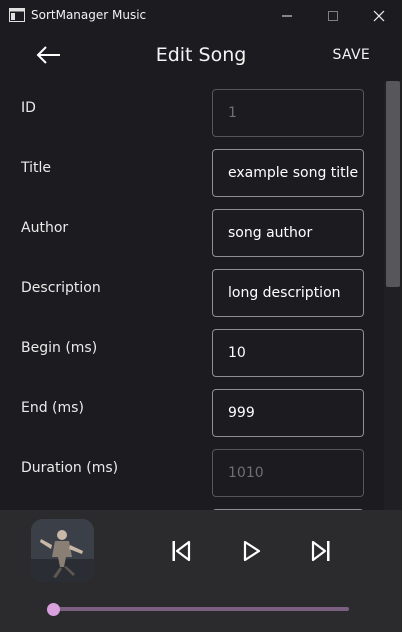 The image size is (402, 632). What do you see at coordinates (36, 168) in the screenshot?
I see `field-label: Title` at bounding box center [36, 168].